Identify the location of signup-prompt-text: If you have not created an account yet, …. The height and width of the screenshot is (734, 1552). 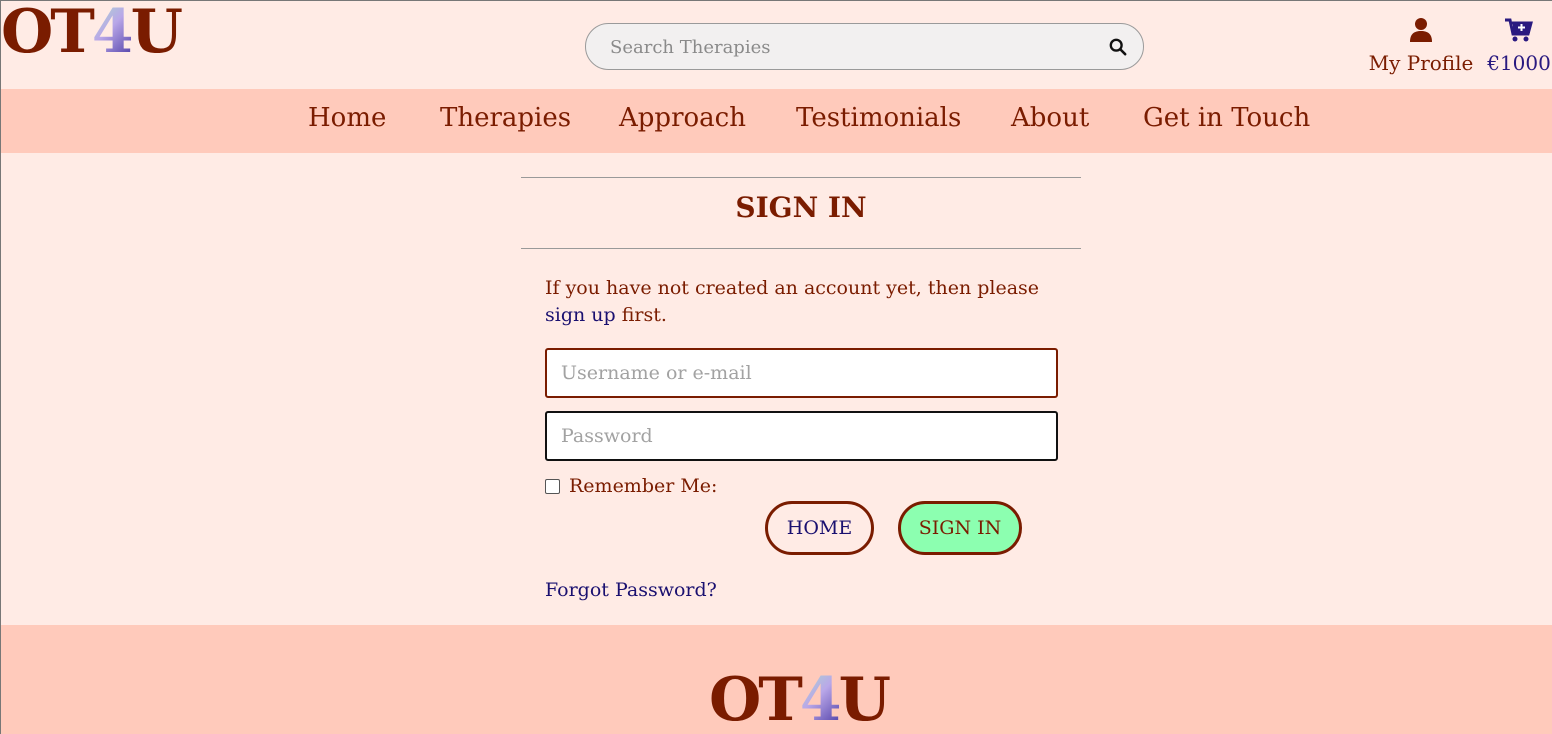
(792, 288).